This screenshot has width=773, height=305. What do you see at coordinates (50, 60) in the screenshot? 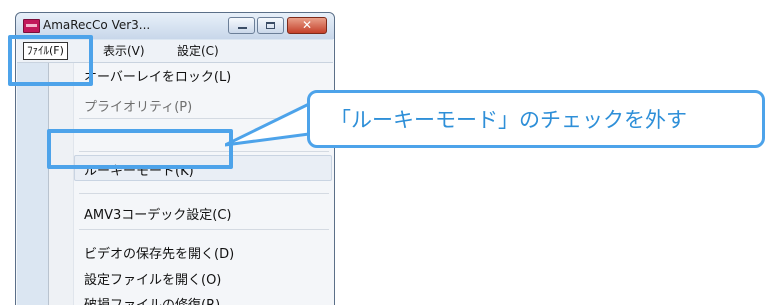
I see `file-menu-highlight-box` at bounding box center [50, 60].